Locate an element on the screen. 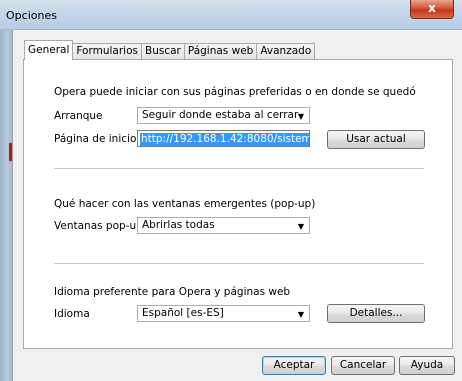 The width and height of the screenshot is (462, 381). help-button: Ayuda is located at coordinates (427, 365).